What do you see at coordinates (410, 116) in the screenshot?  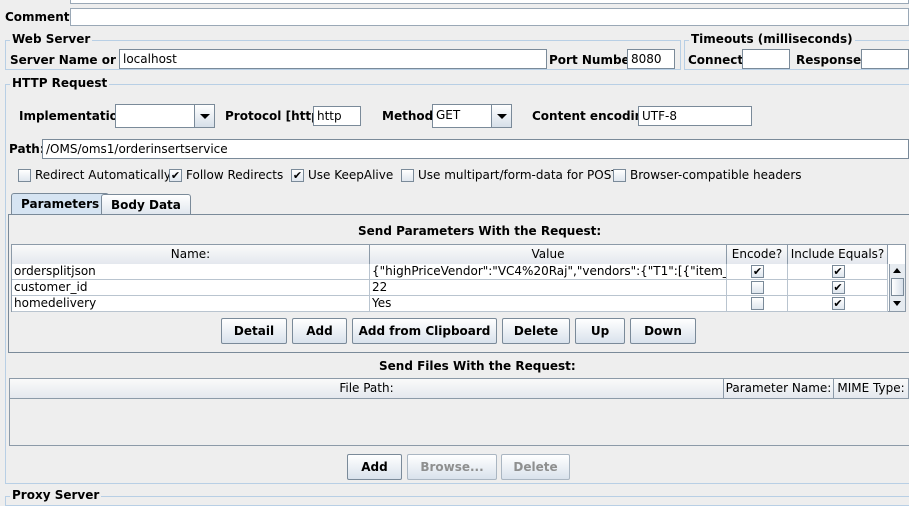 I see `method-label: Method:` at bounding box center [410, 116].